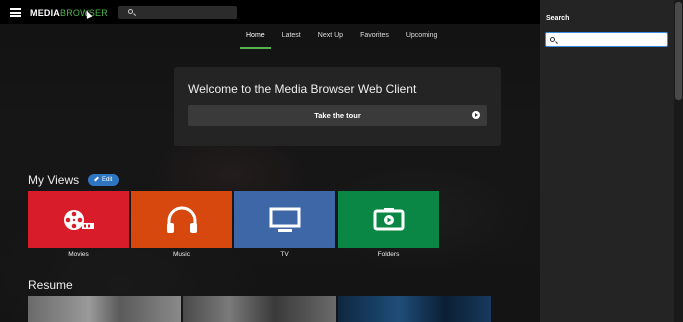  I want to click on home-tabs: Home Latest Next Up Favorites Upcoming, so click(344, 39).